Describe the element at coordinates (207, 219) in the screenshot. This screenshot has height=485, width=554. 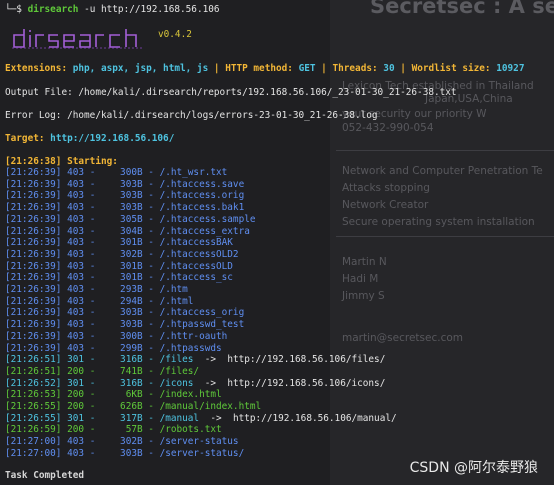
I see `result-path: /.htaccess.sample` at that location.